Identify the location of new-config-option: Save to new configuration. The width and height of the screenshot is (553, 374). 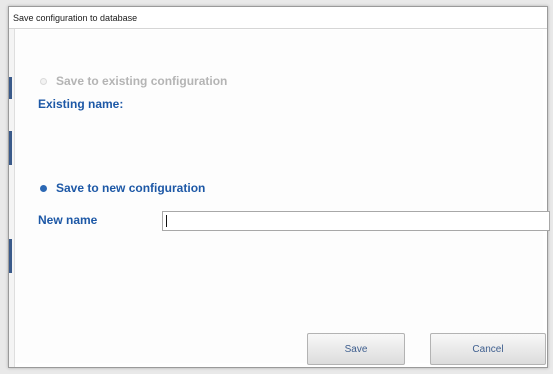
(122, 188).